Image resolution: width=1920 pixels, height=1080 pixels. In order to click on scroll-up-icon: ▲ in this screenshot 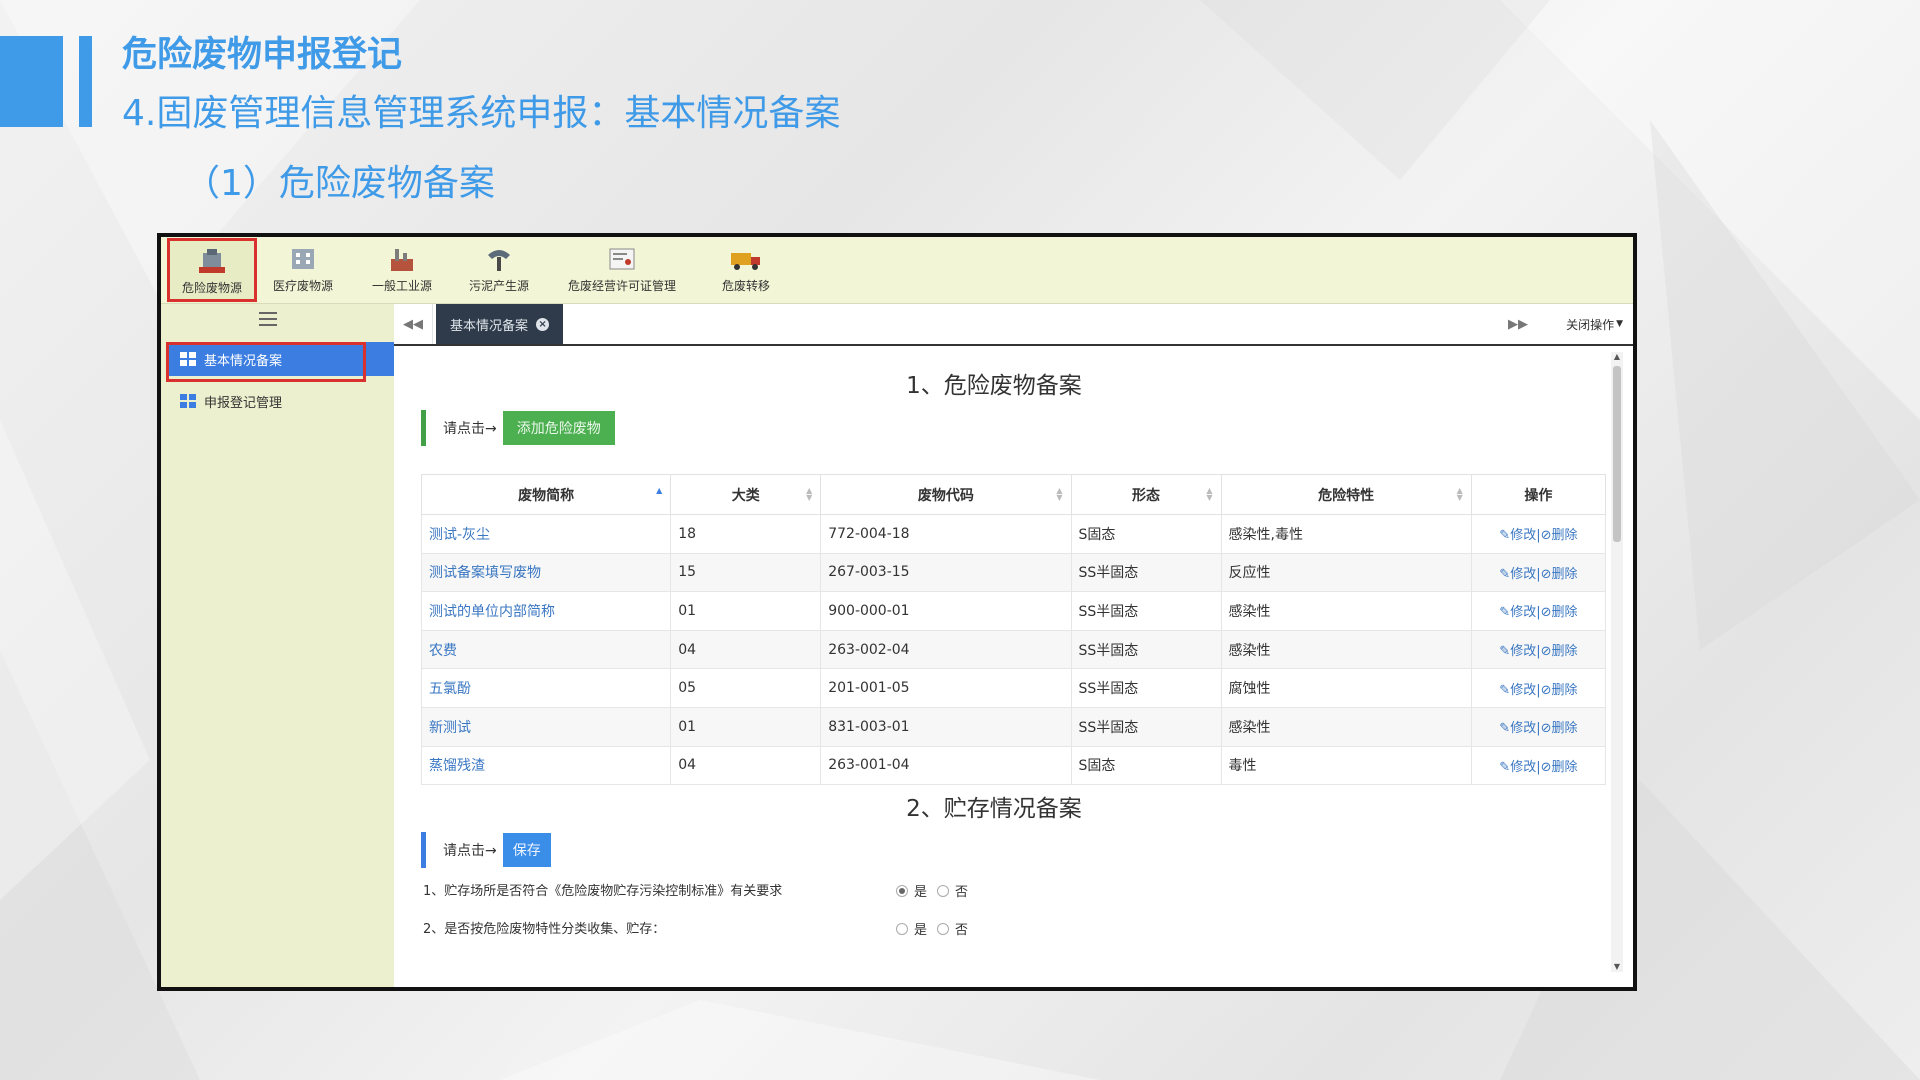, I will do `click(1617, 357)`.